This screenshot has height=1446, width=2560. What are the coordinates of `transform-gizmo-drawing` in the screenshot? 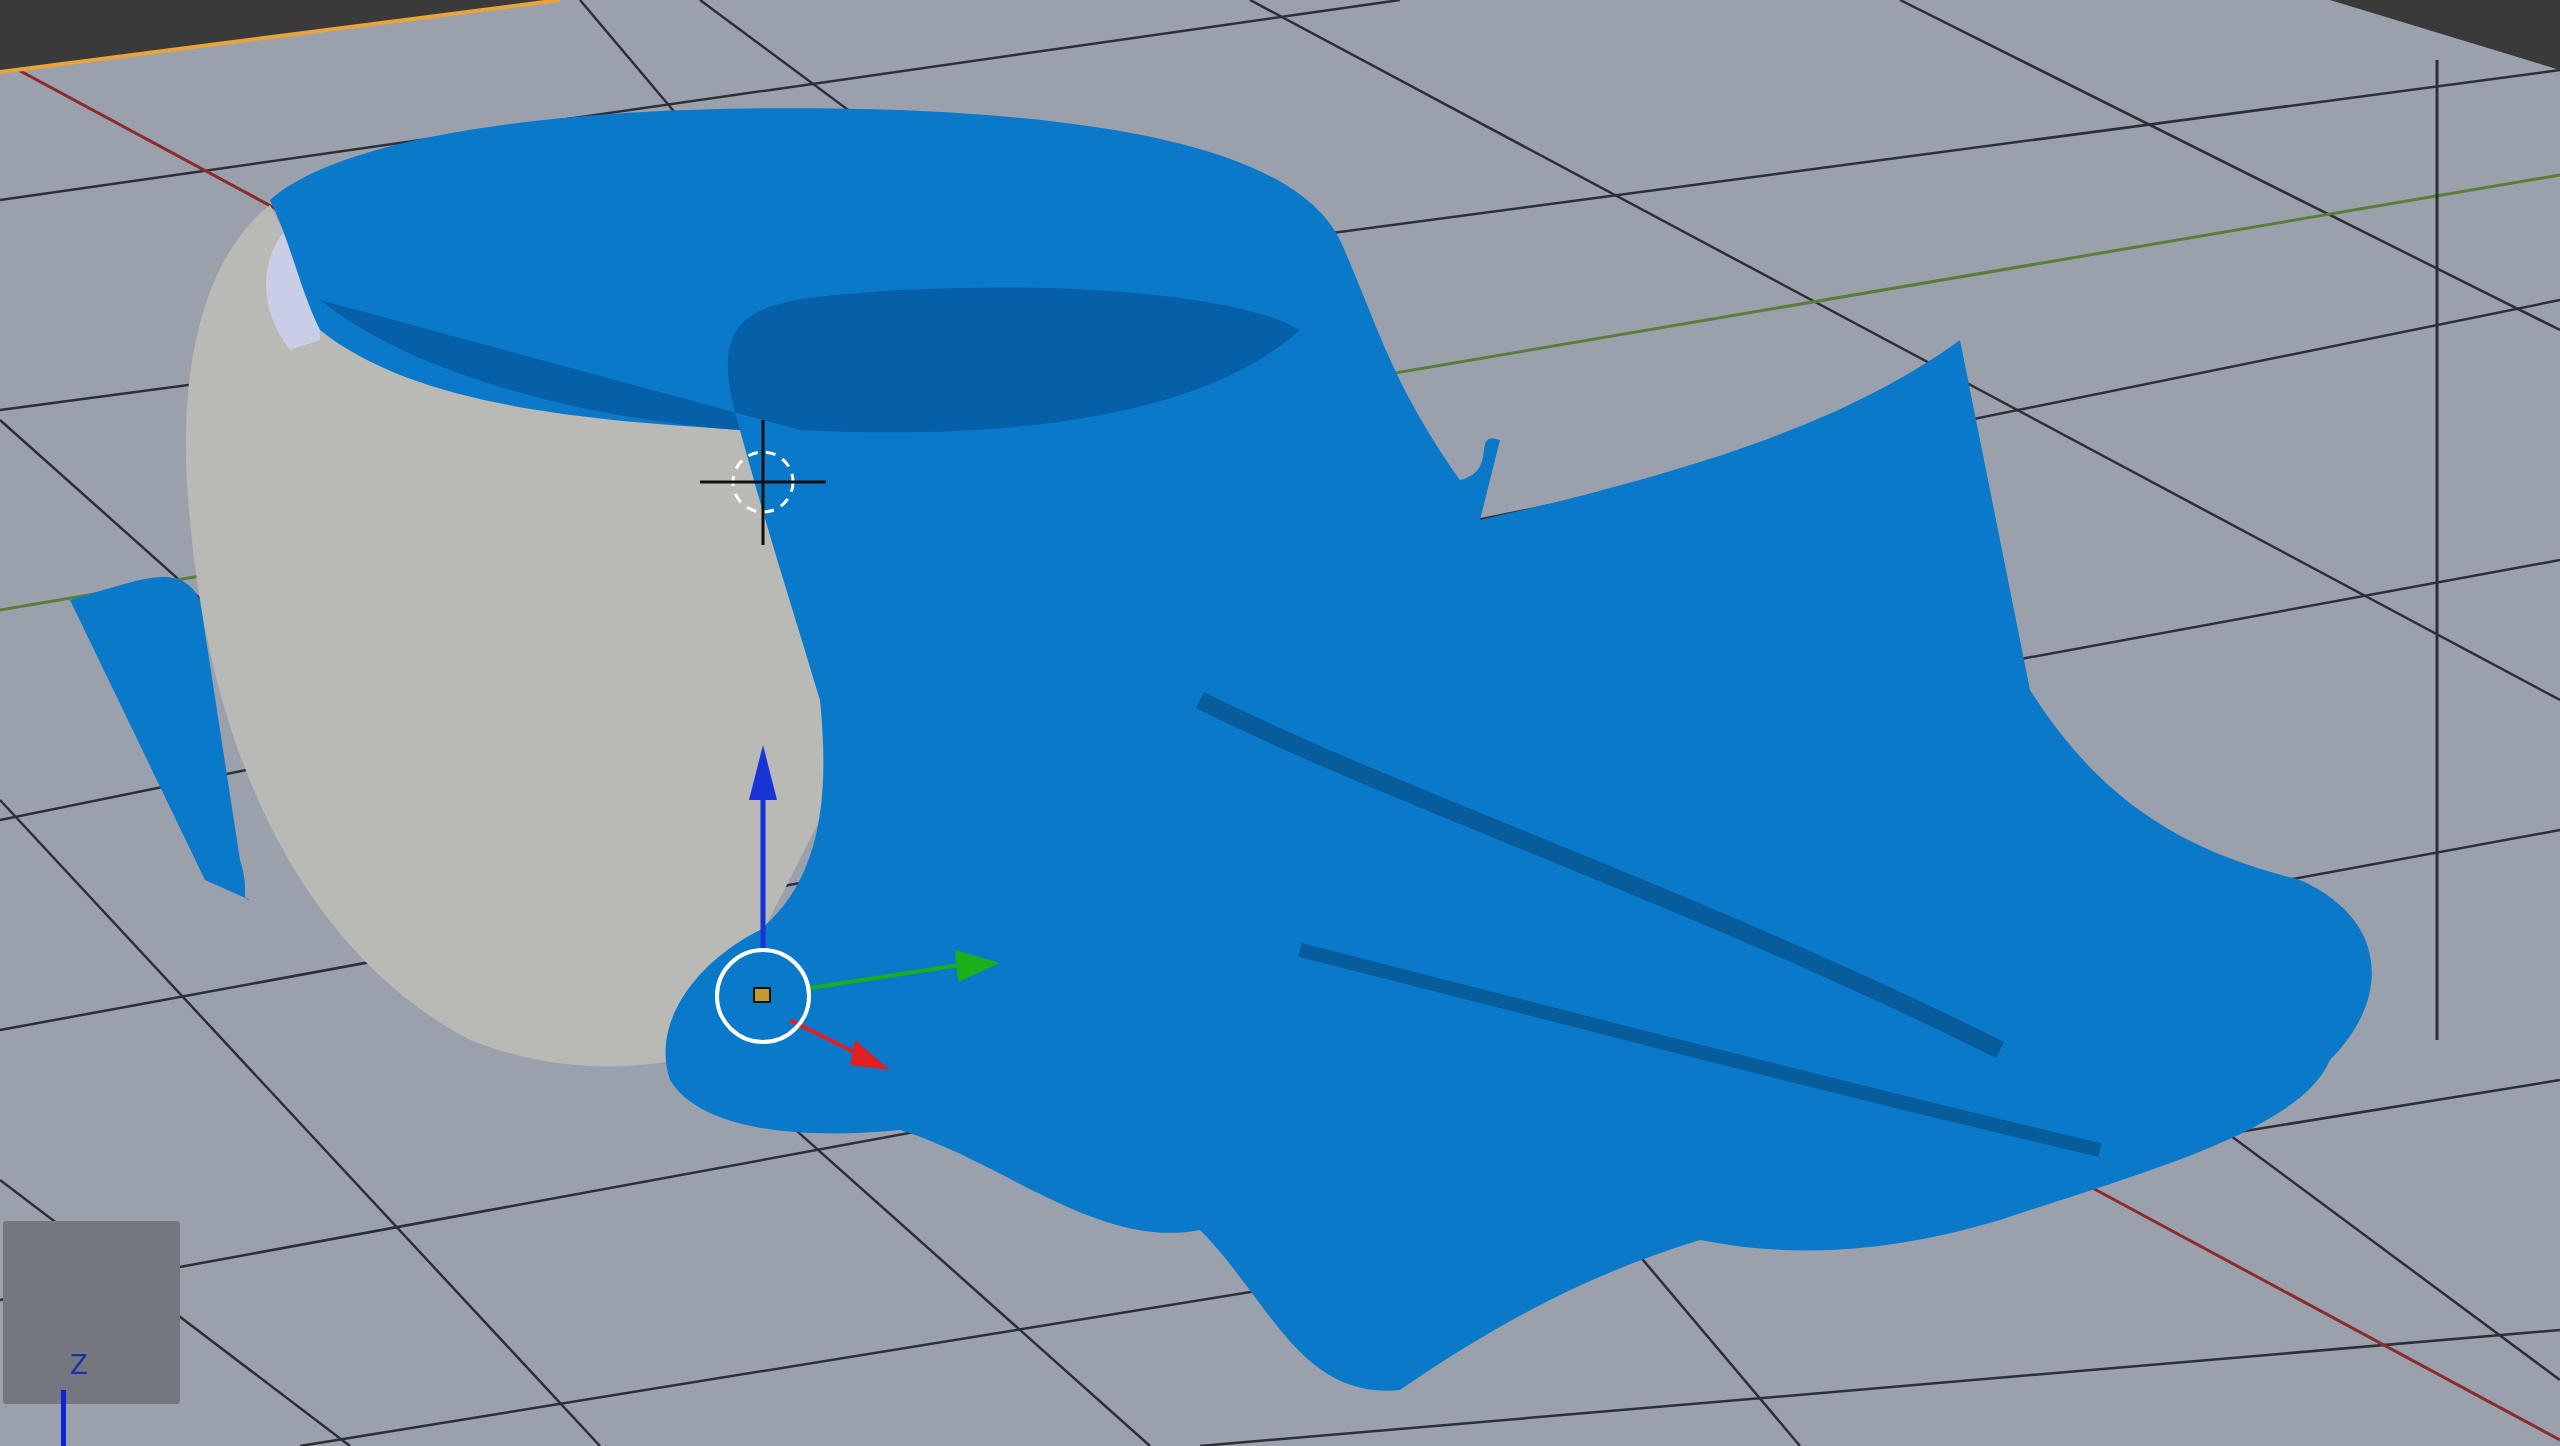 It's located at (857, 907).